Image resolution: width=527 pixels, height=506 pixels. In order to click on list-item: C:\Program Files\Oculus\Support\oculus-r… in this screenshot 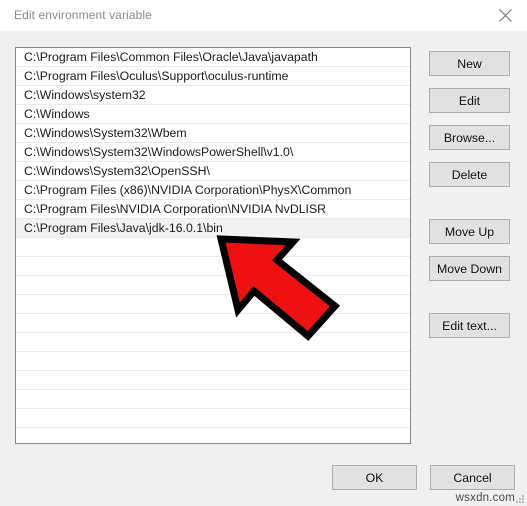, I will do `click(213, 76)`.